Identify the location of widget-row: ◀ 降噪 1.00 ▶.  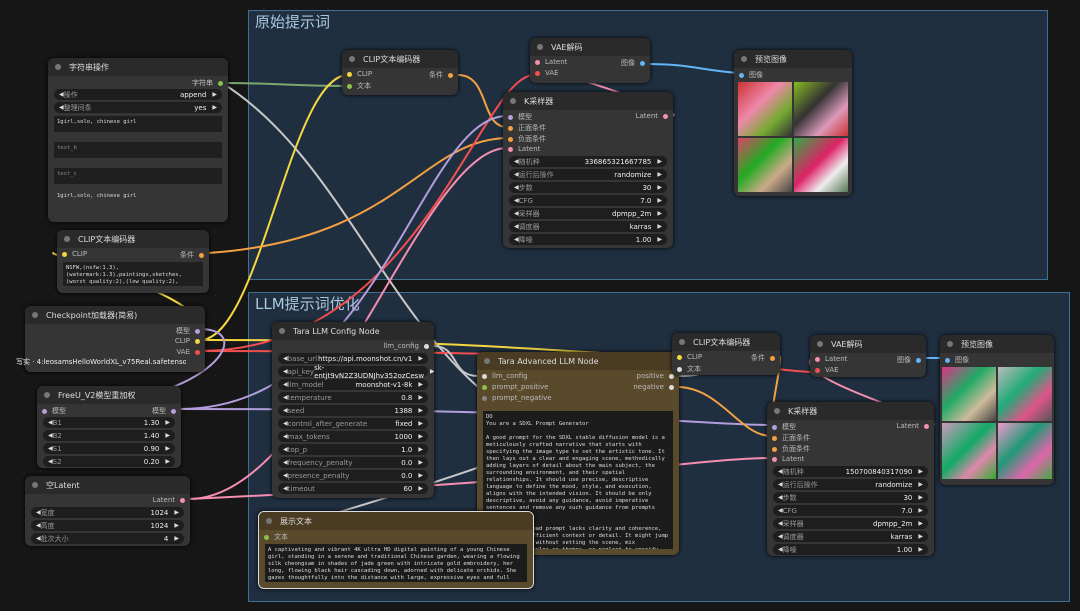
(850, 549).